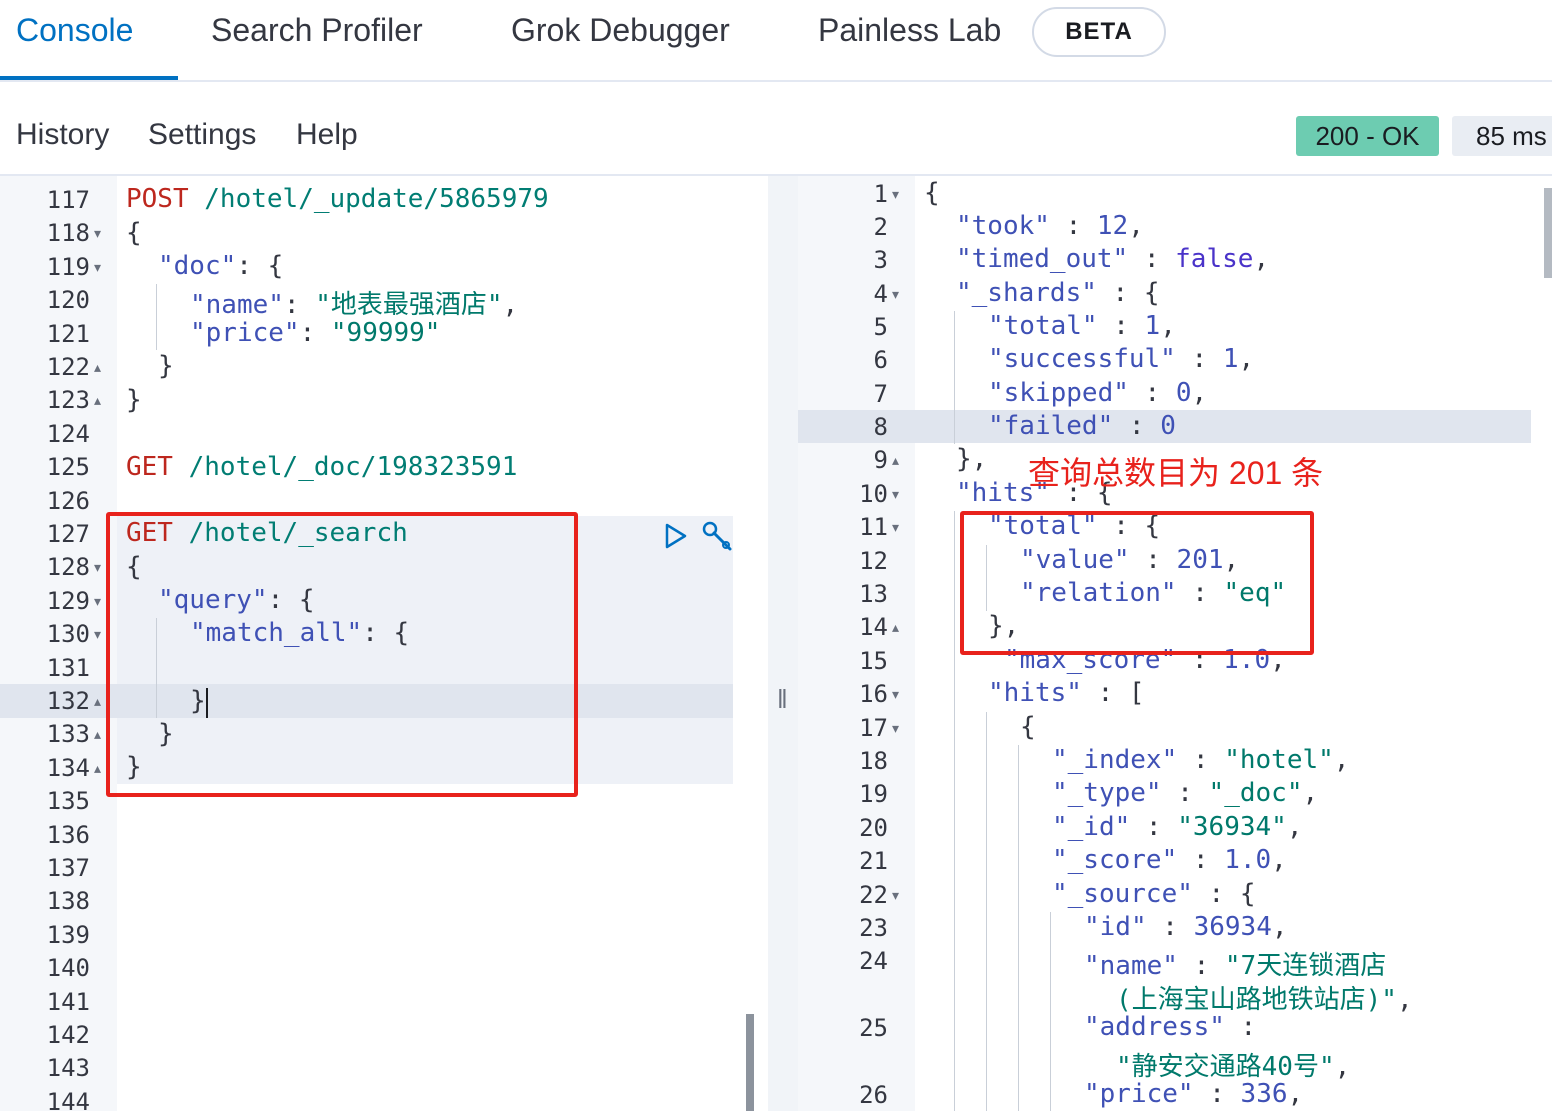  I want to click on line-number: 26, so click(873, 1095).